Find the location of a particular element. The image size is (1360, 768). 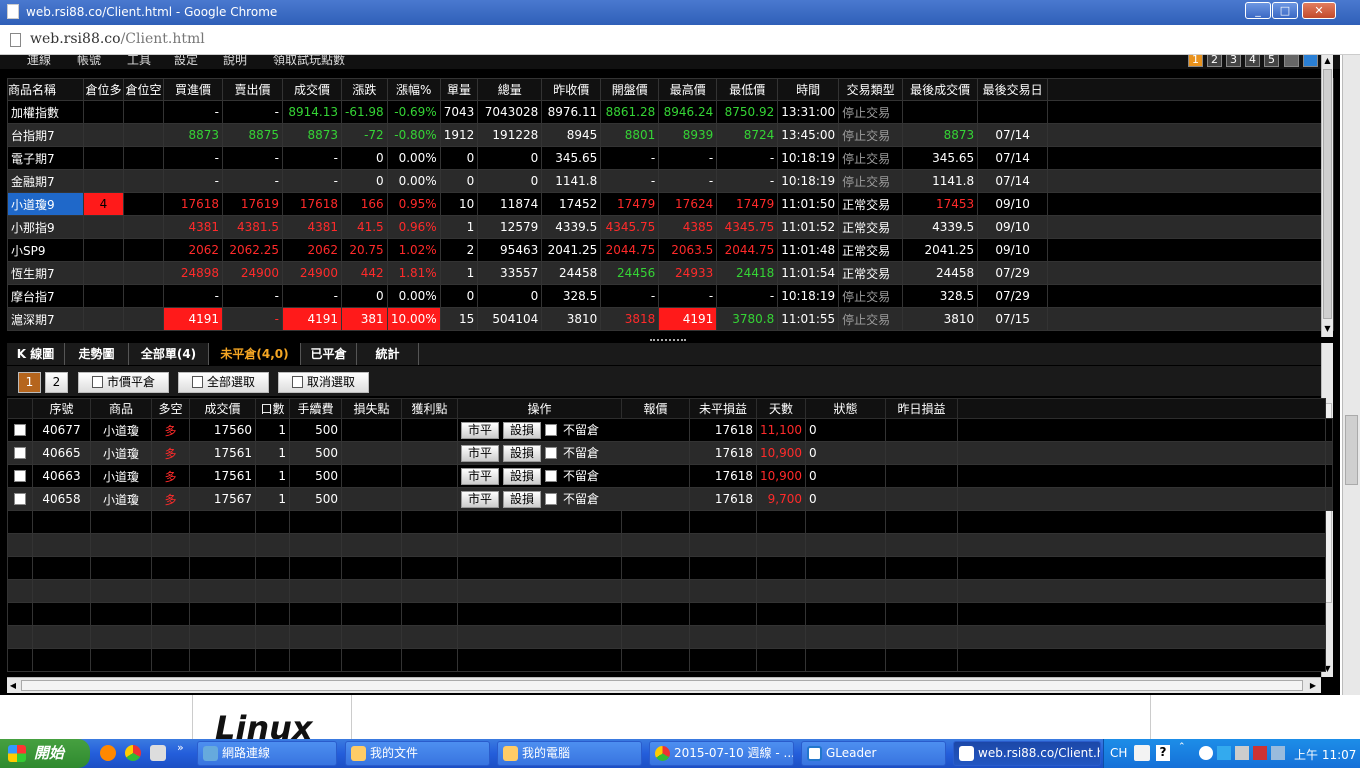

positions-header-2: 多空 is located at coordinates (170, 408).